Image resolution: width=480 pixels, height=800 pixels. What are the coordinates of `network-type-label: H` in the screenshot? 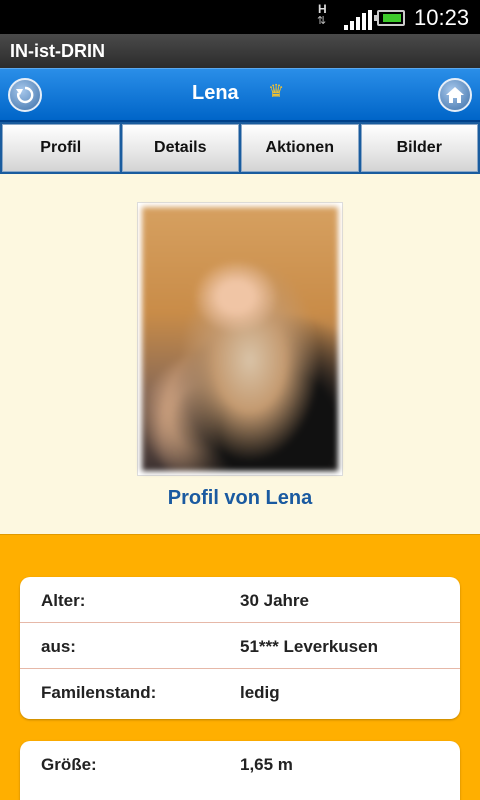 It's located at (322, 9).